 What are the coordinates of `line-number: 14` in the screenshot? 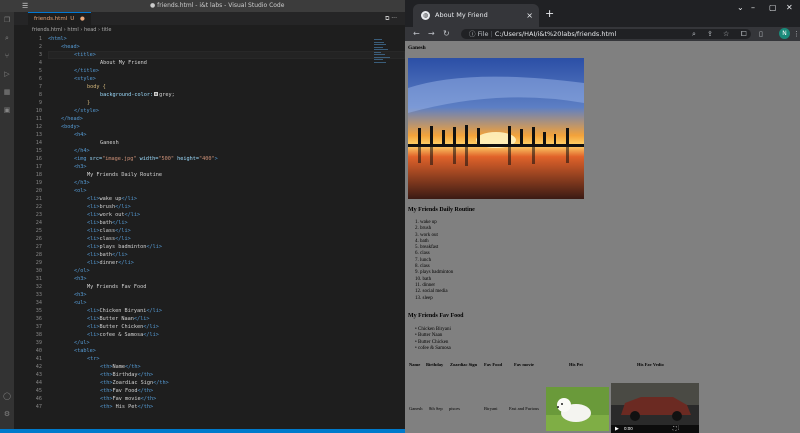 It's located at (38, 143).